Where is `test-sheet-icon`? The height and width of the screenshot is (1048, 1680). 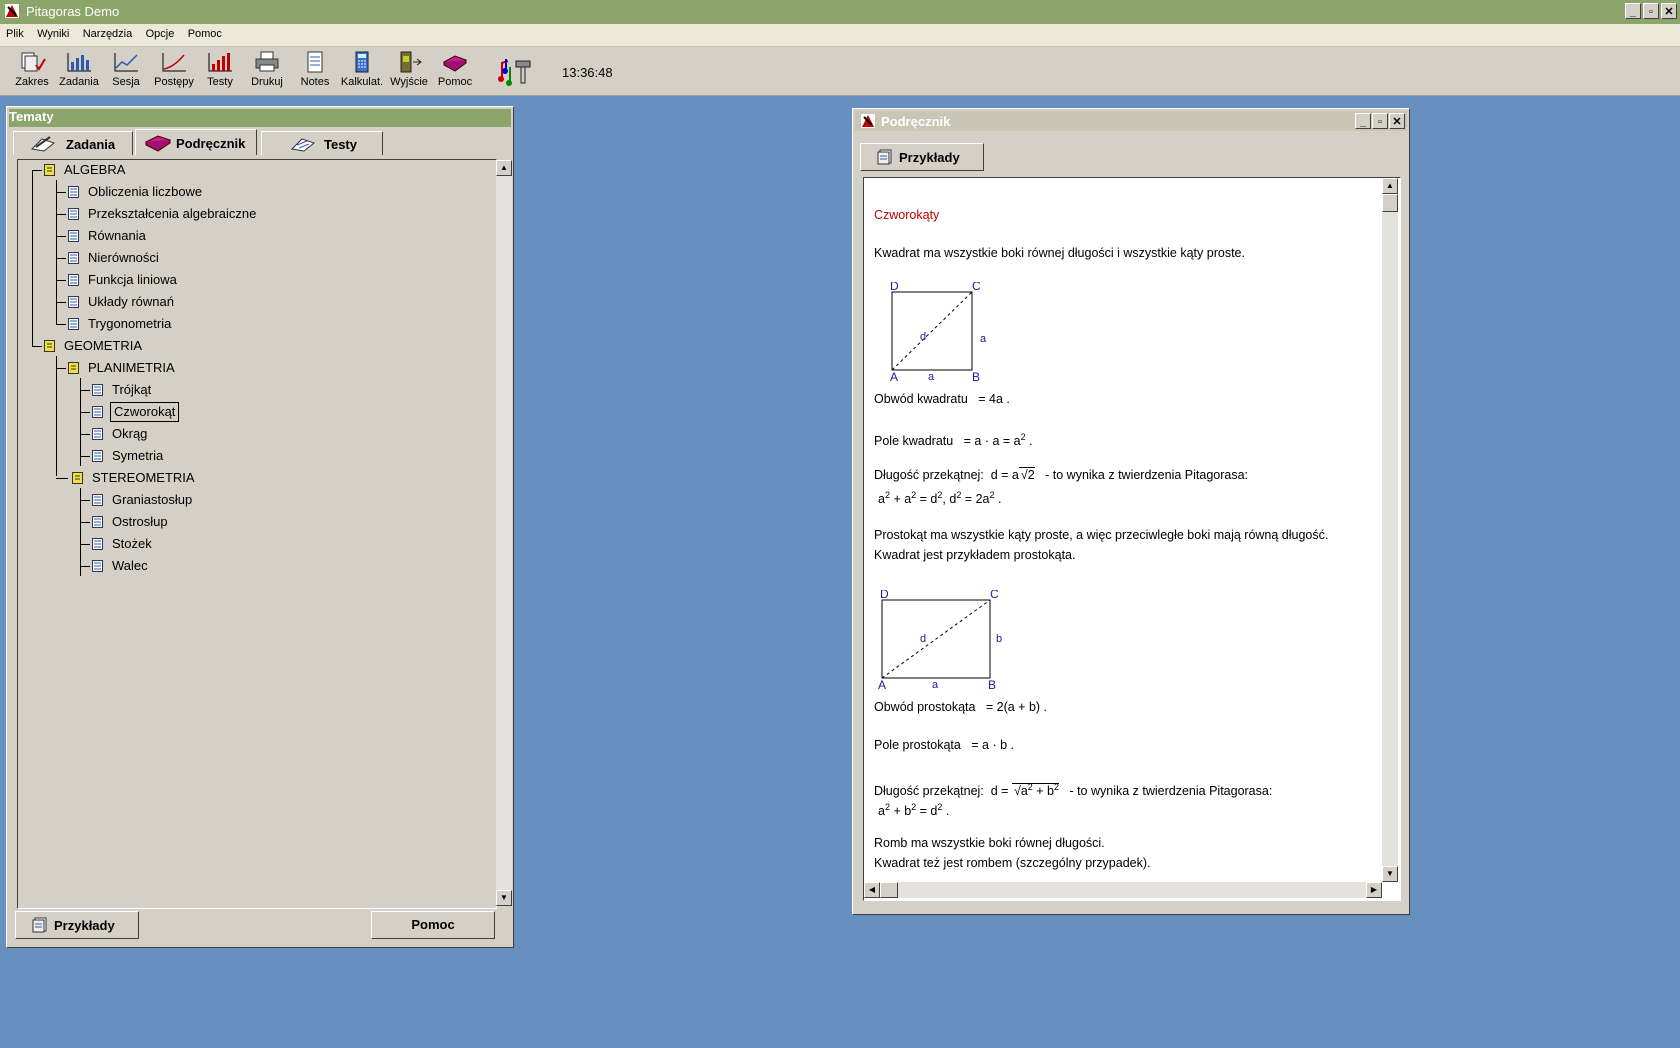 test-sheet-icon is located at coordinates (303, 145).